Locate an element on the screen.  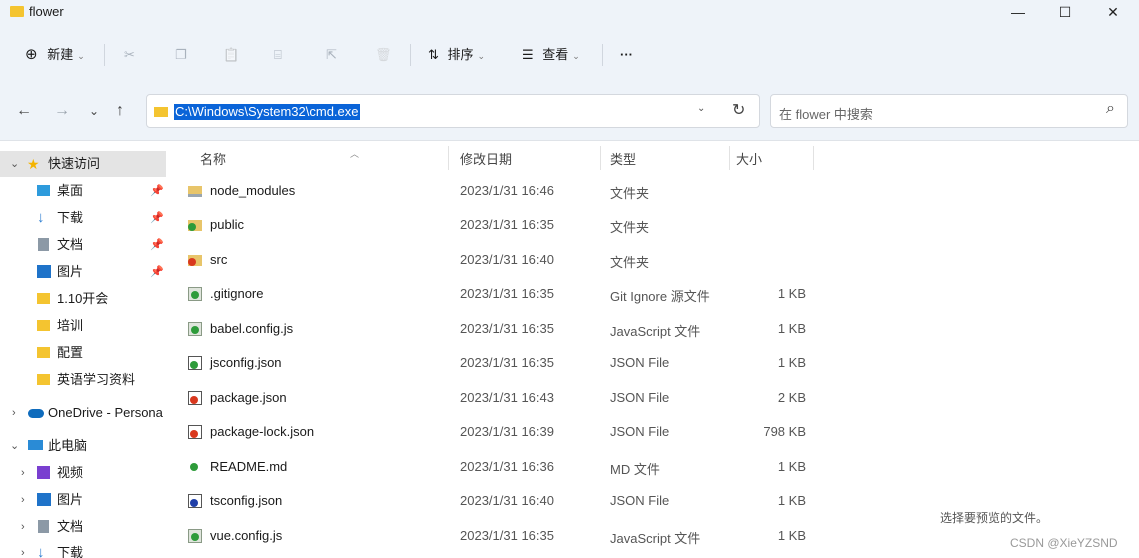
file-date: 2023/1/31 16:40 is located at coordinates (507, 500).